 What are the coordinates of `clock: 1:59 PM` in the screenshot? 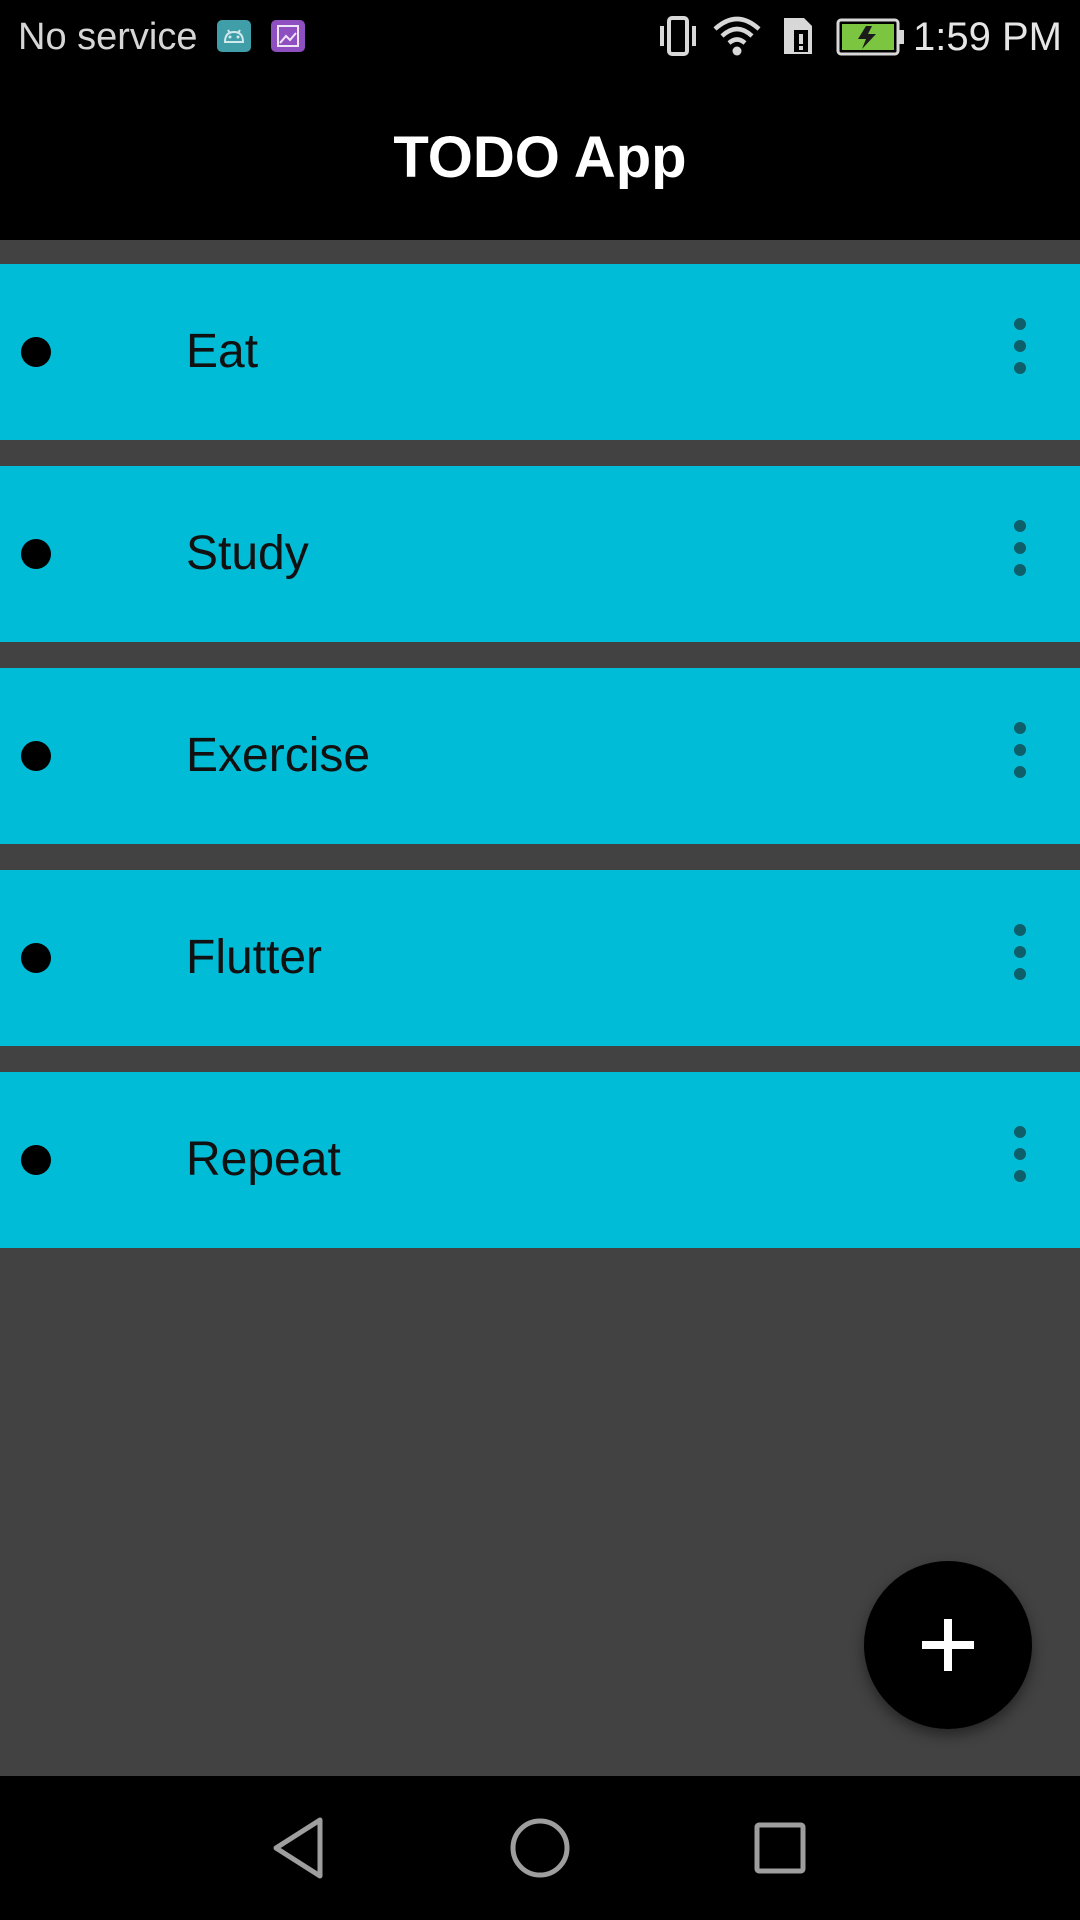 It's located at (987, 37).